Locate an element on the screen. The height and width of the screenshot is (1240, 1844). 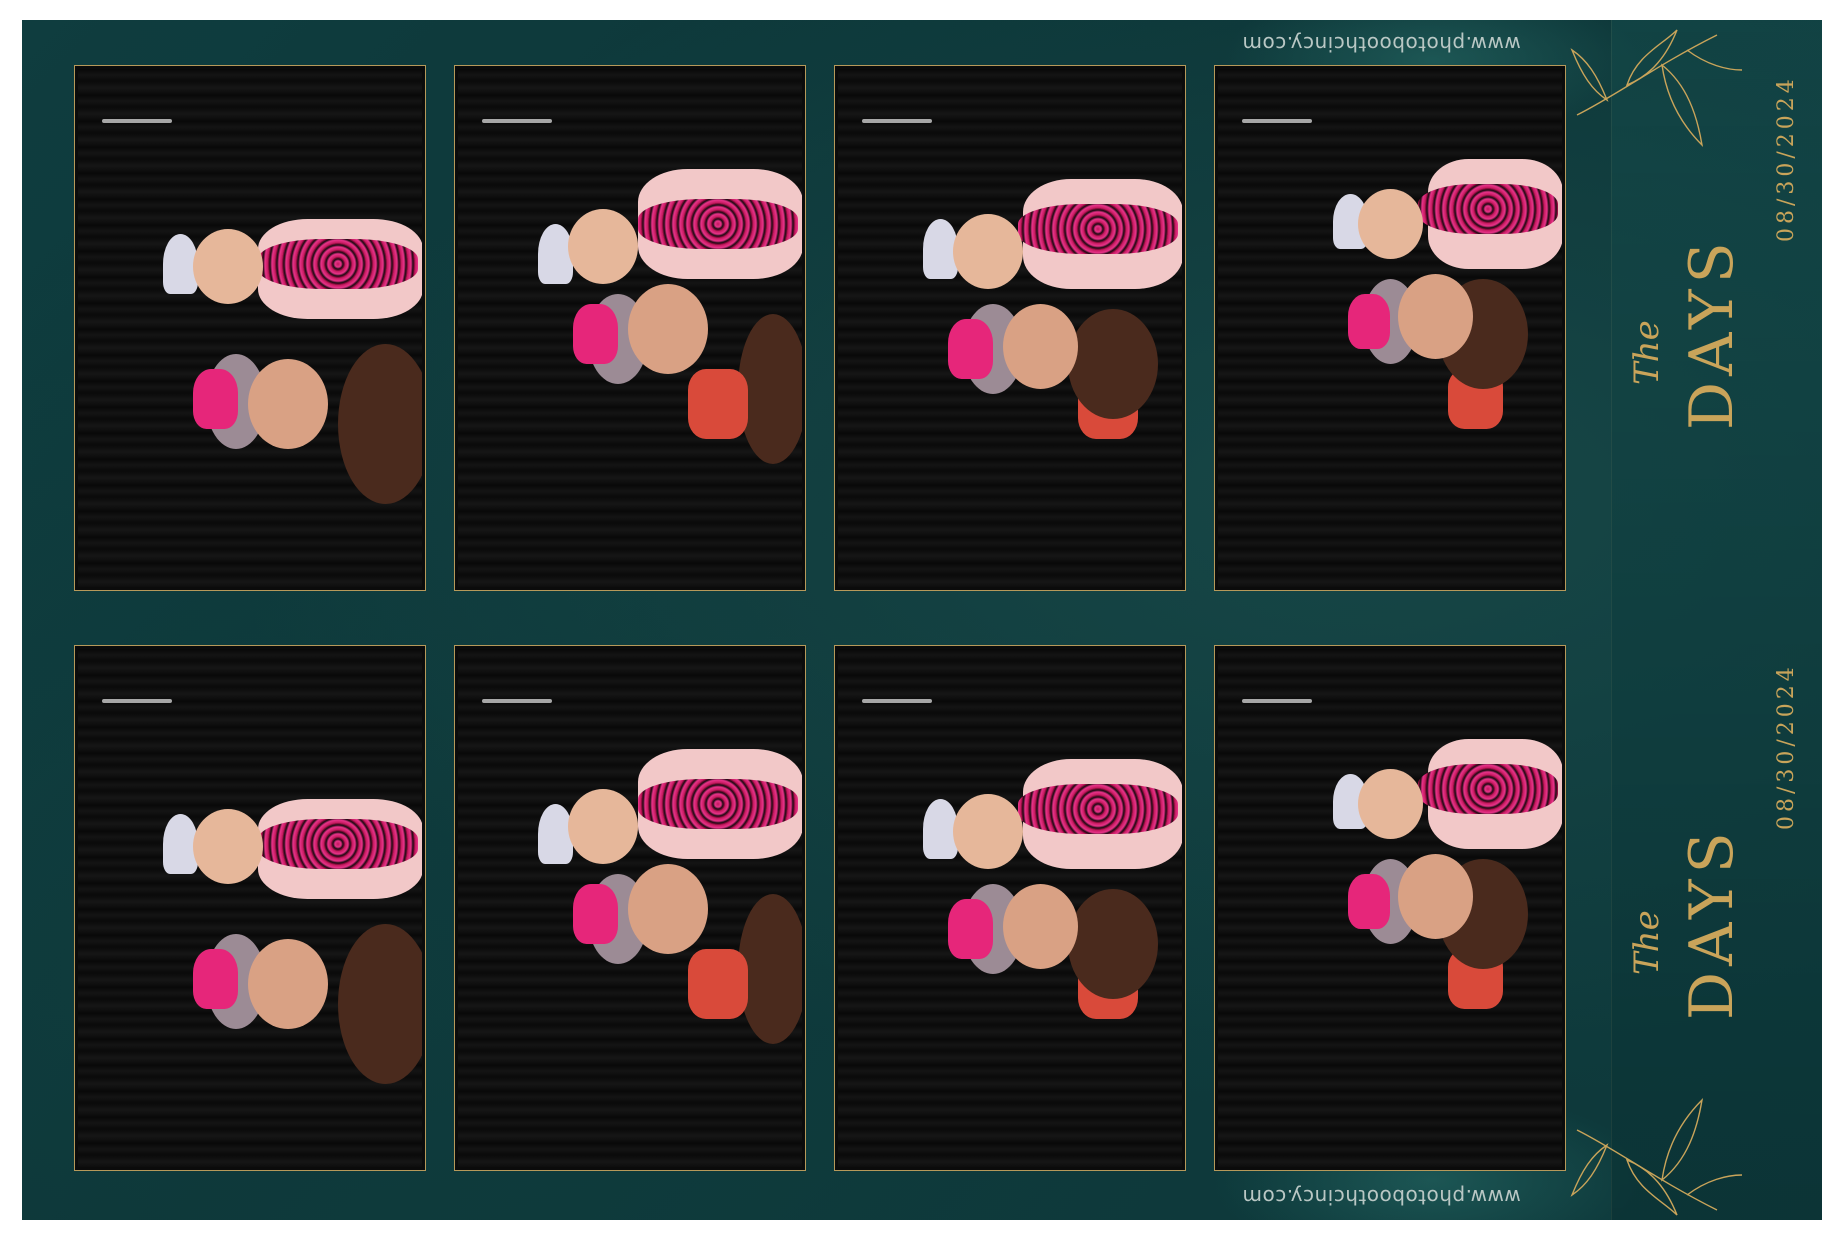
title-the-top: The is located at coordinates (1647, 352).